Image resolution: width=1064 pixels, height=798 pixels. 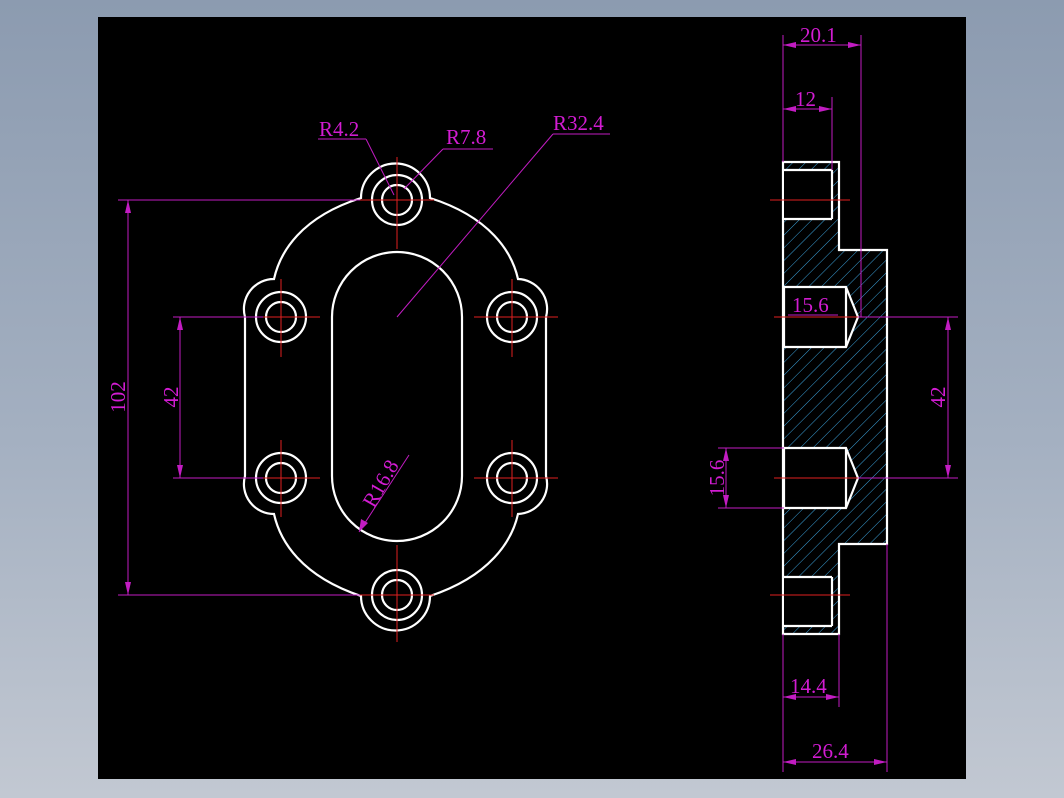 I want to click on dim-r16-8: R16.8, so click(x=384, y=493).